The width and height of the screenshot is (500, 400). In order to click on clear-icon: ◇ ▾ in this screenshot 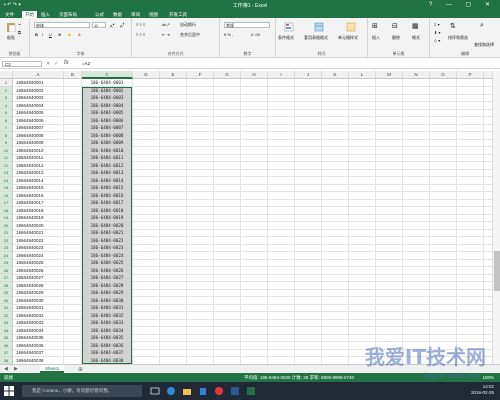, I will do `click(437, 40)`.